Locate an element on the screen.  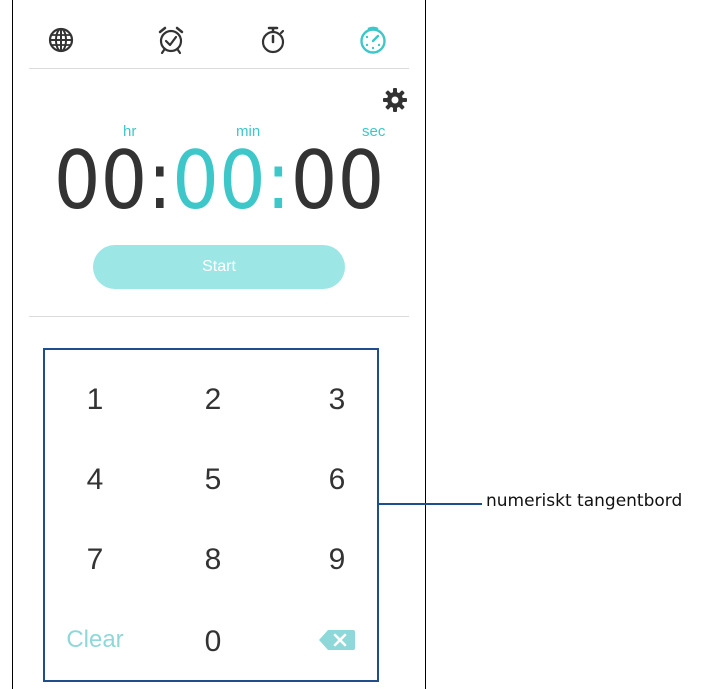
tab-bar is located at coordinates (219, 34).